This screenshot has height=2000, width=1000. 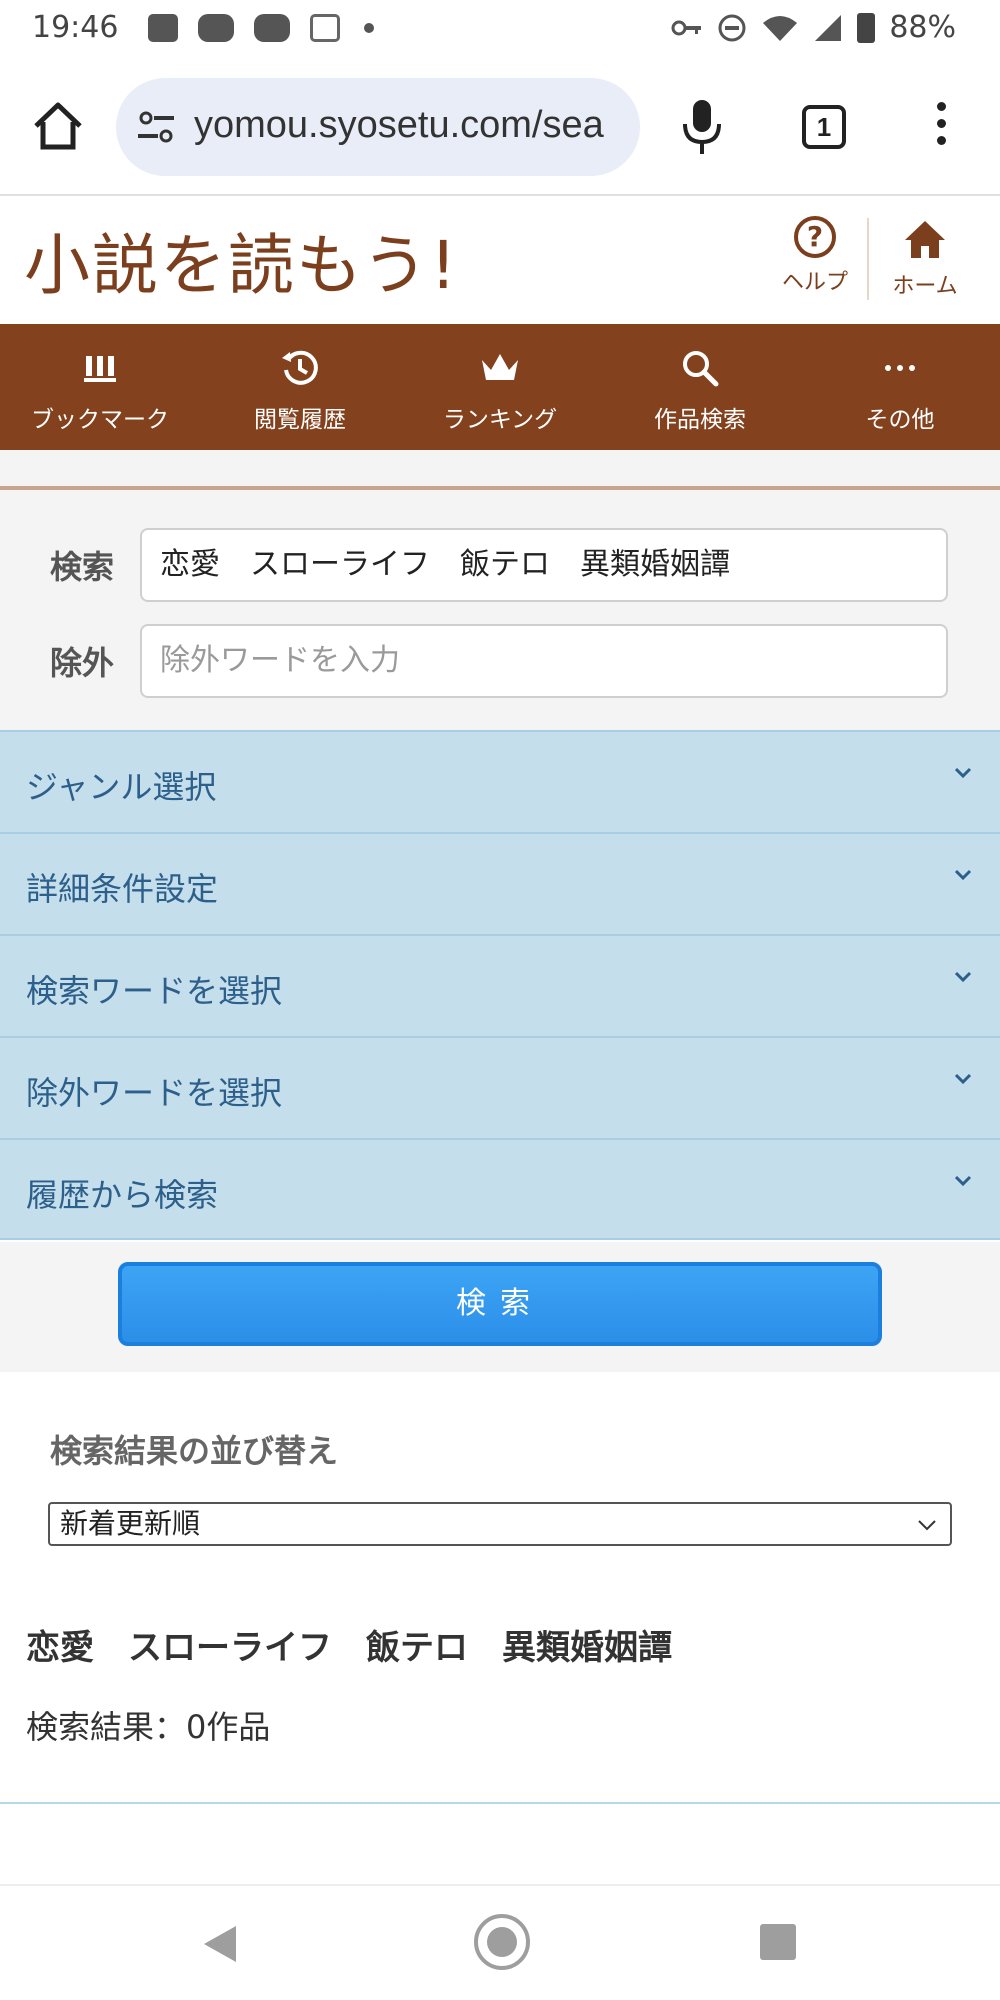 I want to click on help-icon: ?, so click(x=815, y=237).